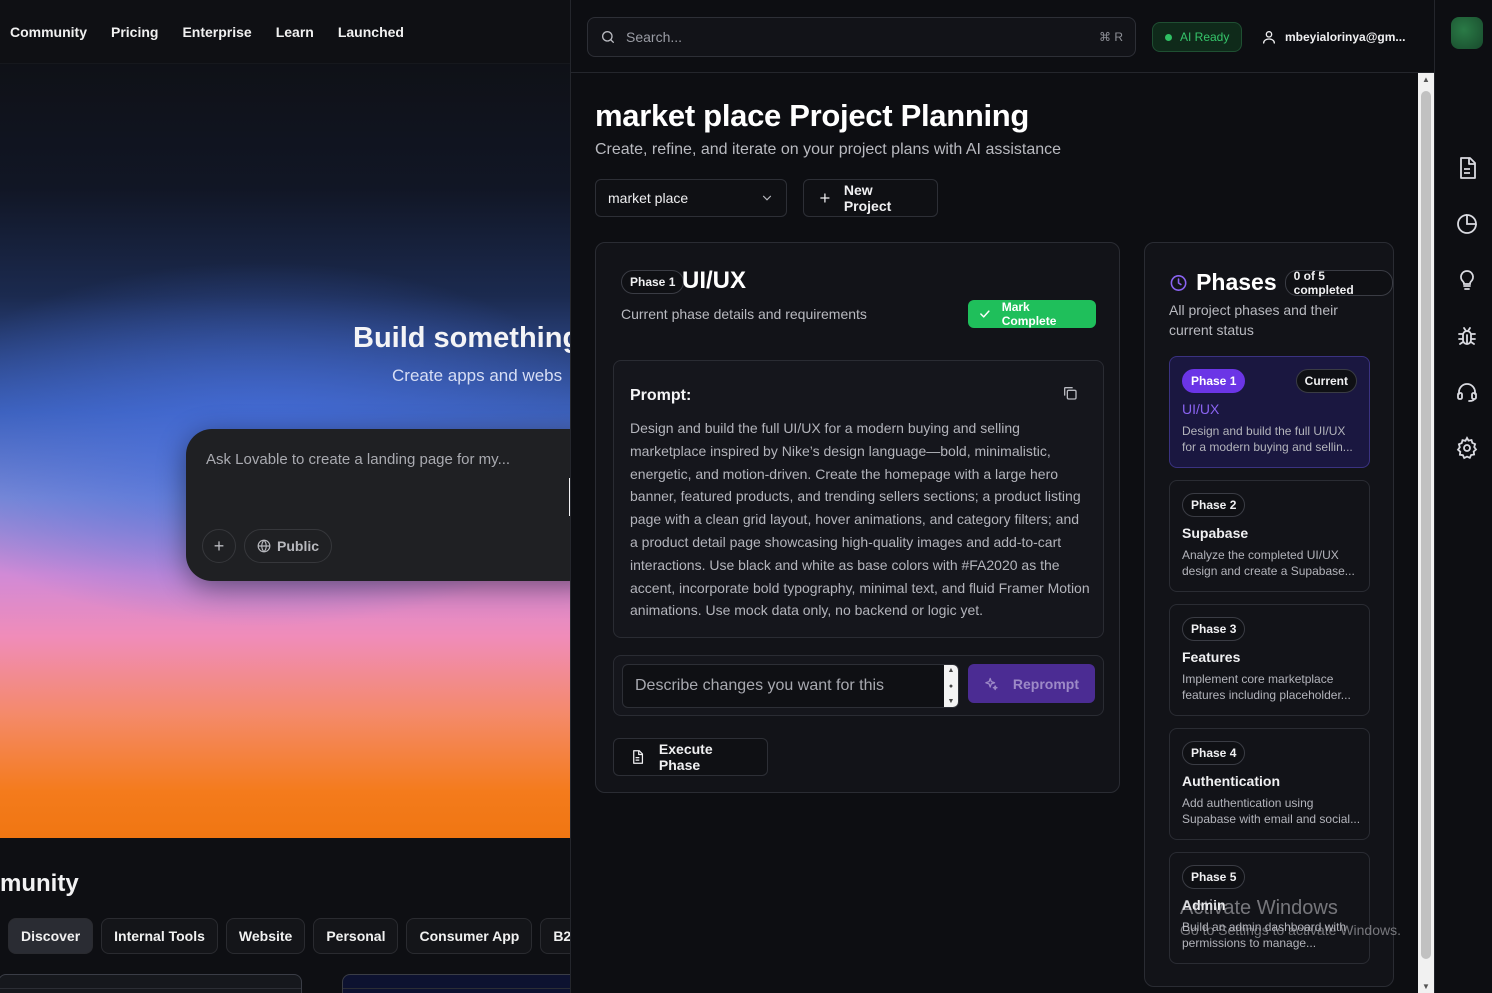 Image resolution: width=1492 pixels, height=993 pixels. Describe the element at coordinates (1467, 392) in the screenshot. I see `headset-icon` at that location.